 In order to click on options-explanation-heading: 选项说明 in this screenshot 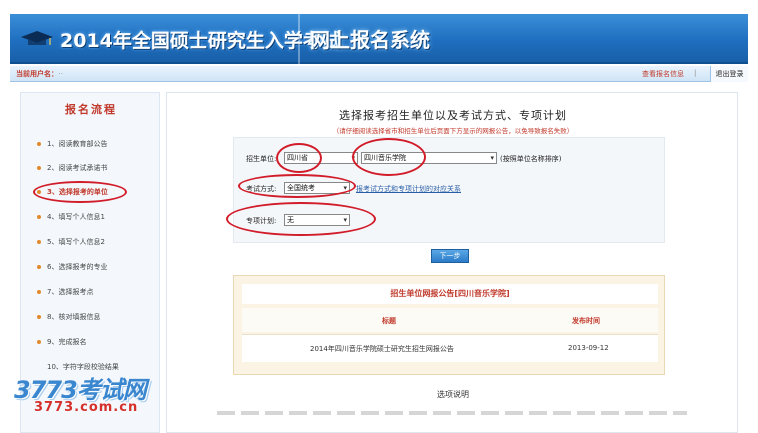, I will do `click(453, 394)`.